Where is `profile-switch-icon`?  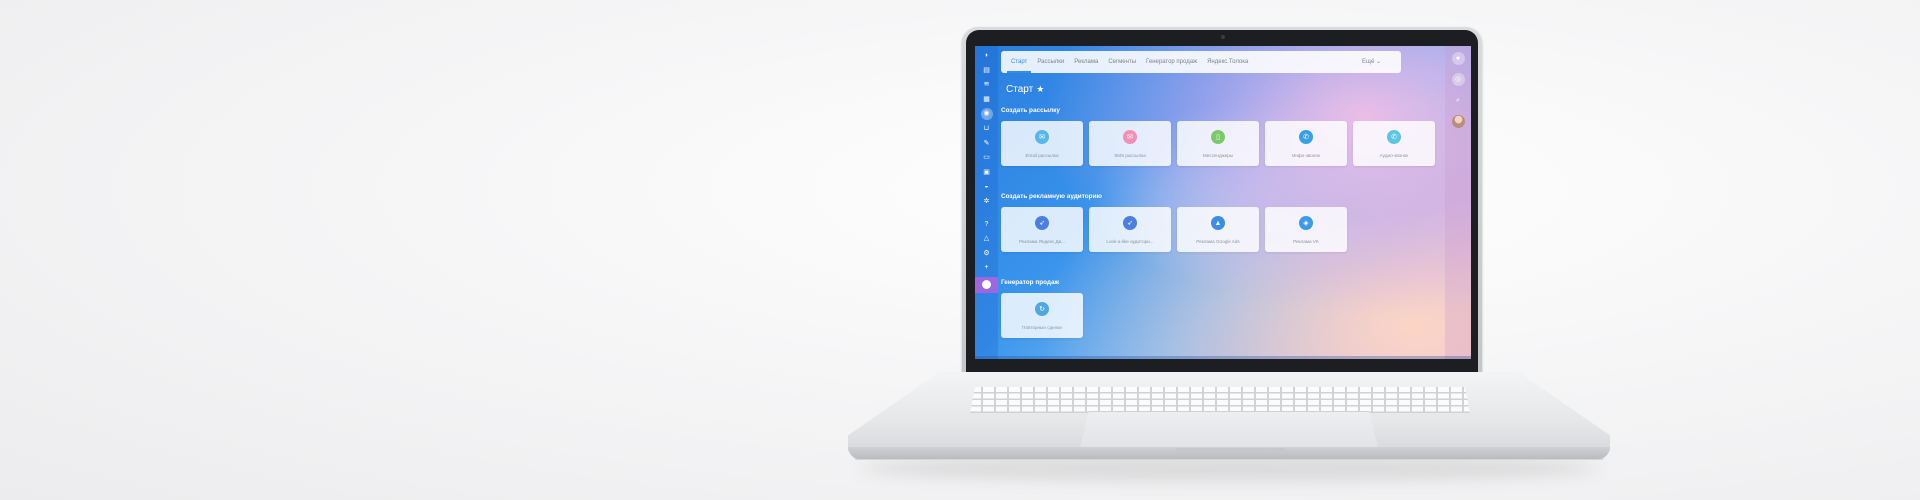
profile-switch-icon is located at coordinates (986, 284).